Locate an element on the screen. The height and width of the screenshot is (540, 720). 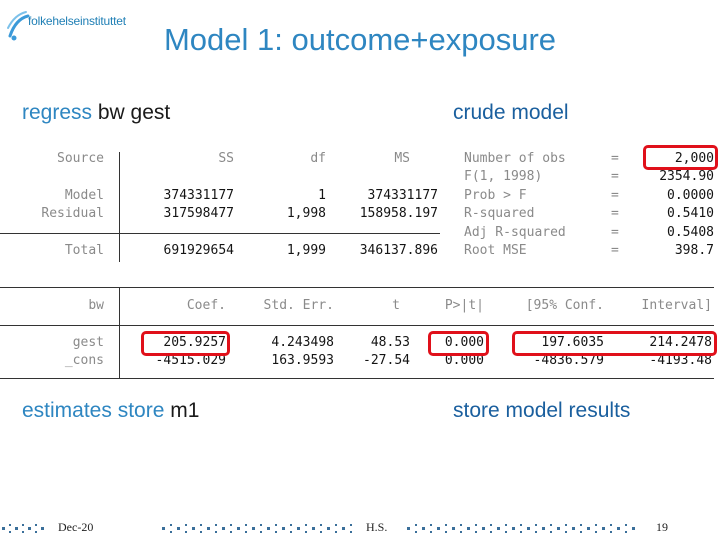
anova-divider-total is located at coordinates (220, 233).